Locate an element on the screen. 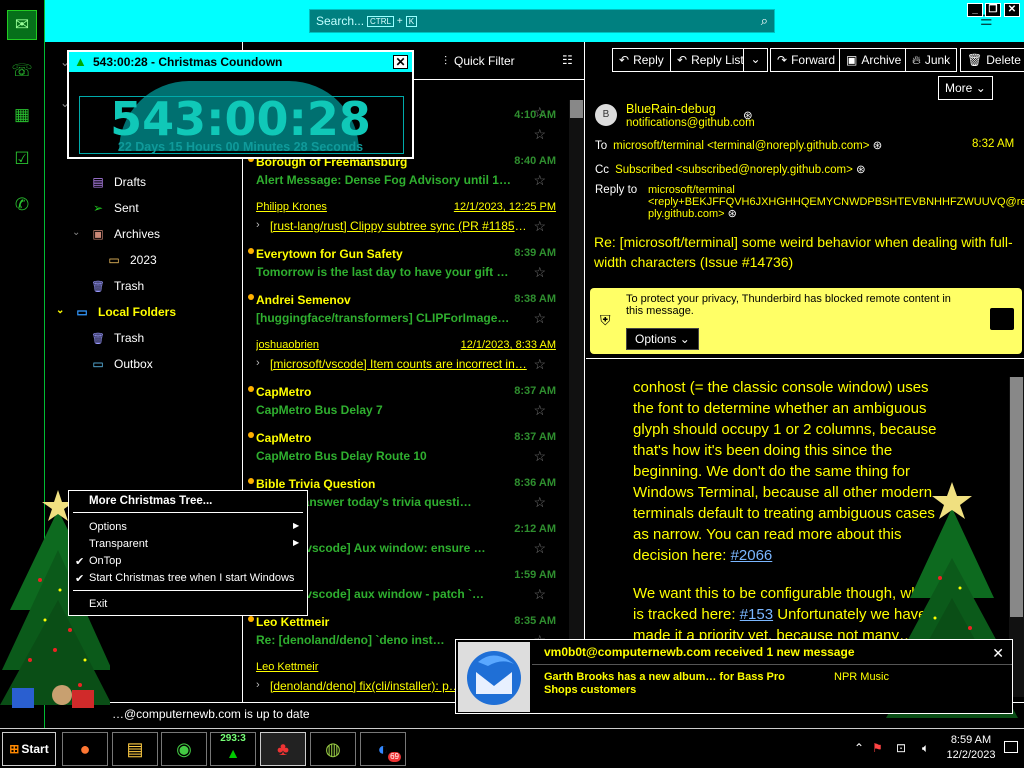  menu-item-exit: Exit is located at coordinates (98, 604).